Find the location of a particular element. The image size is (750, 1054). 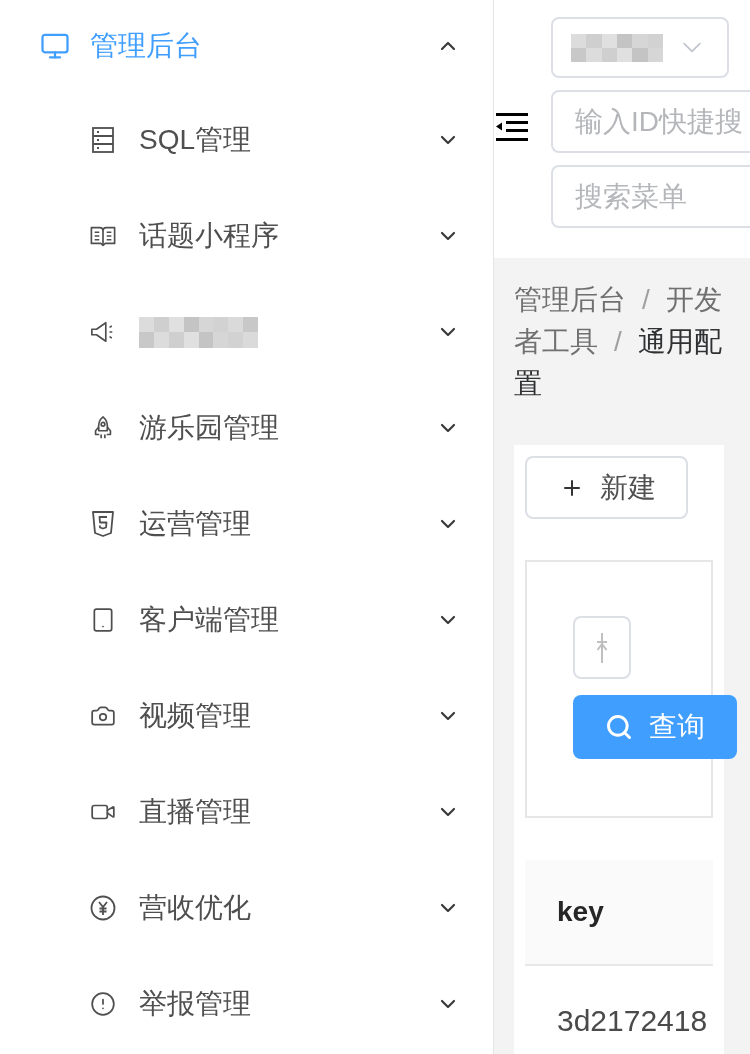

menu-item: 运营管理 is located at coordinates (246, 524).